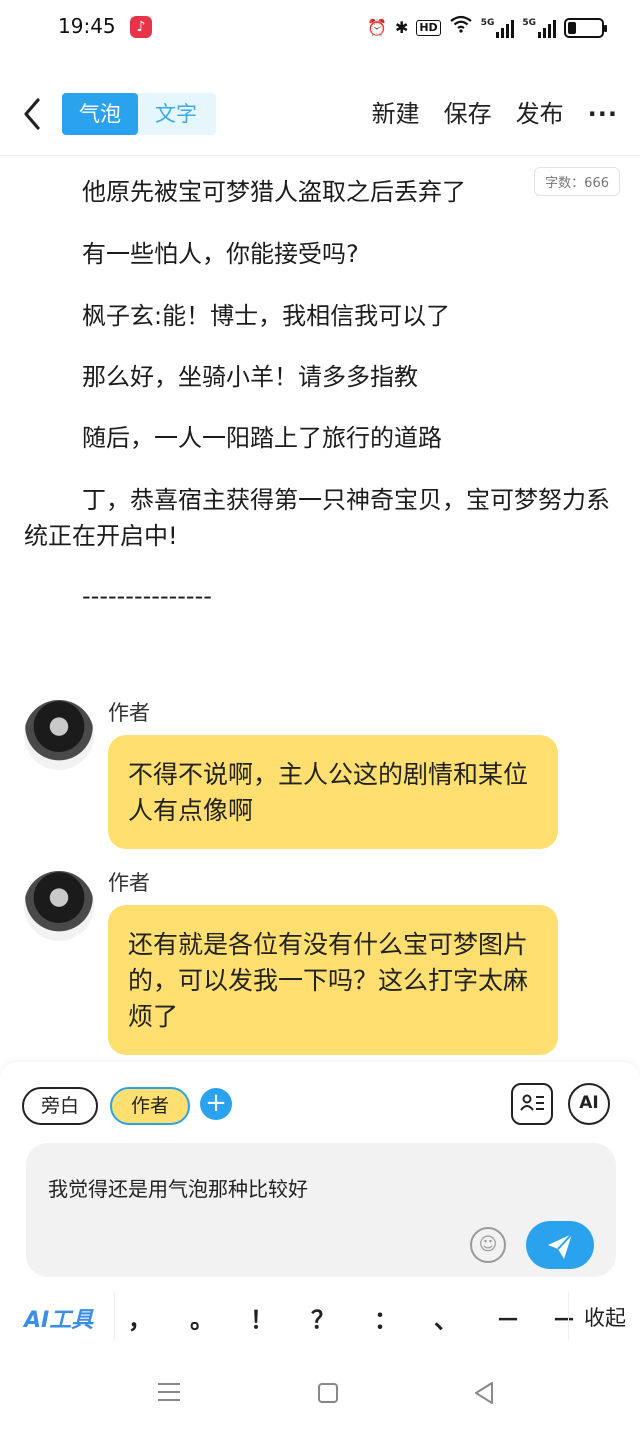 Image resolution: width=640 pixels, height=1433 pixels. Describe the element at coordinates (58, 1318) in the screenshot. I see `ai-tools-button: AI工具` at that location.